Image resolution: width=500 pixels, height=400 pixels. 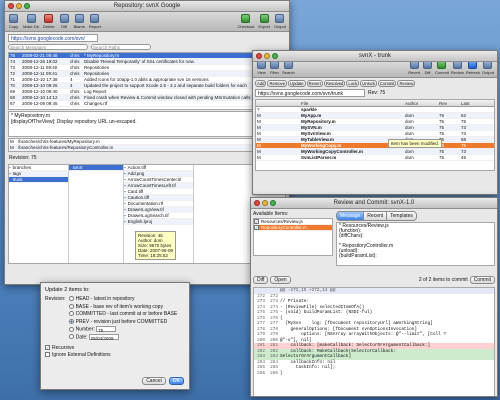 I want to click on browser-item: ▪ trunk, so click(x=38, y=180).